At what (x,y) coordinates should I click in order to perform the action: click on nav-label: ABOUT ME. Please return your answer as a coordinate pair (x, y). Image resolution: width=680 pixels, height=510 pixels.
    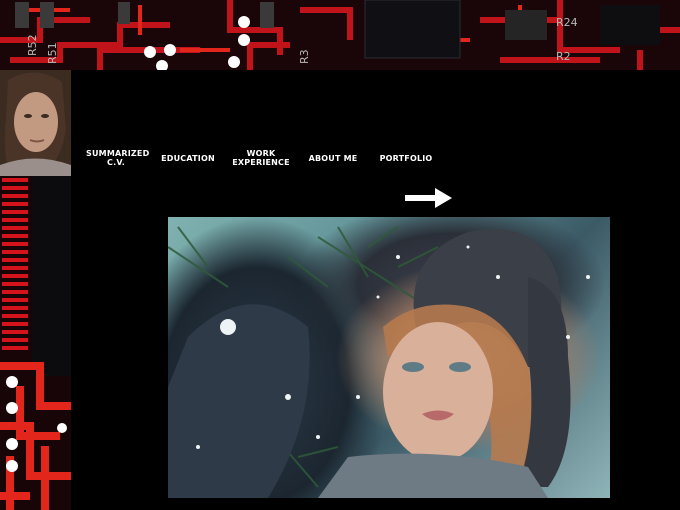
    Looking at the image, I should click on (333, 158).